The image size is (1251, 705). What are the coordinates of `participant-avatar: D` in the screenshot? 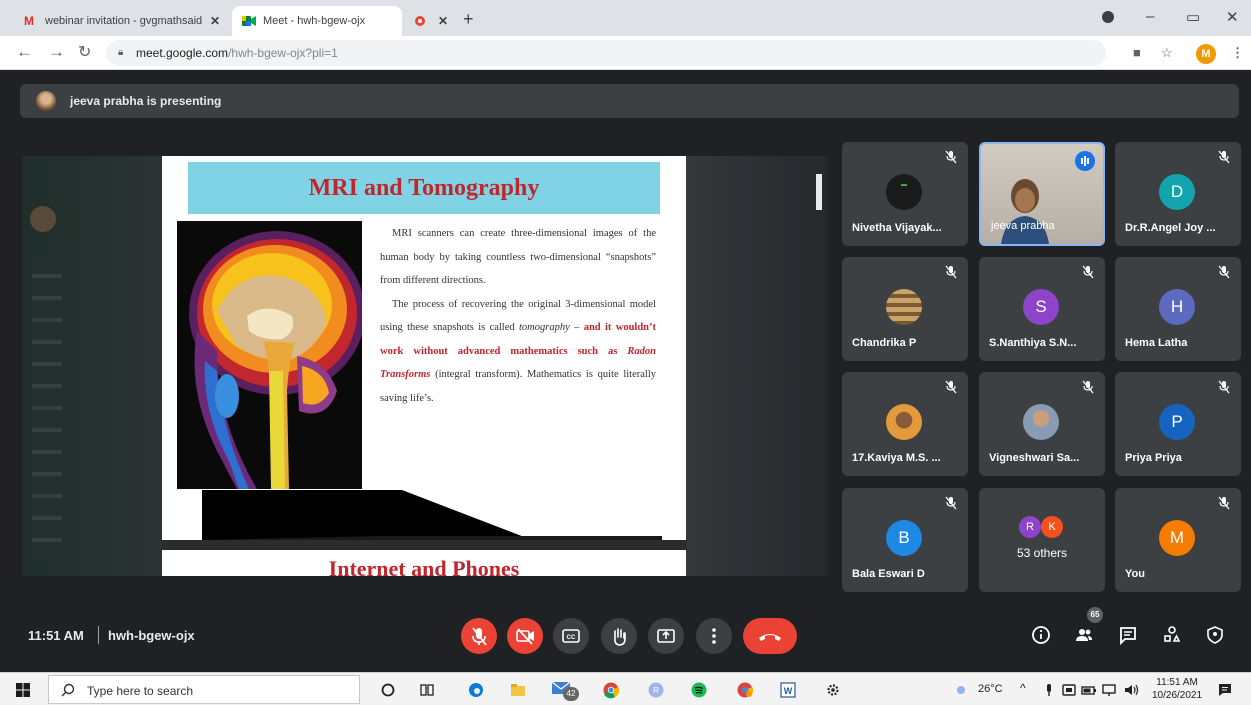 It's located at (1177, 192).